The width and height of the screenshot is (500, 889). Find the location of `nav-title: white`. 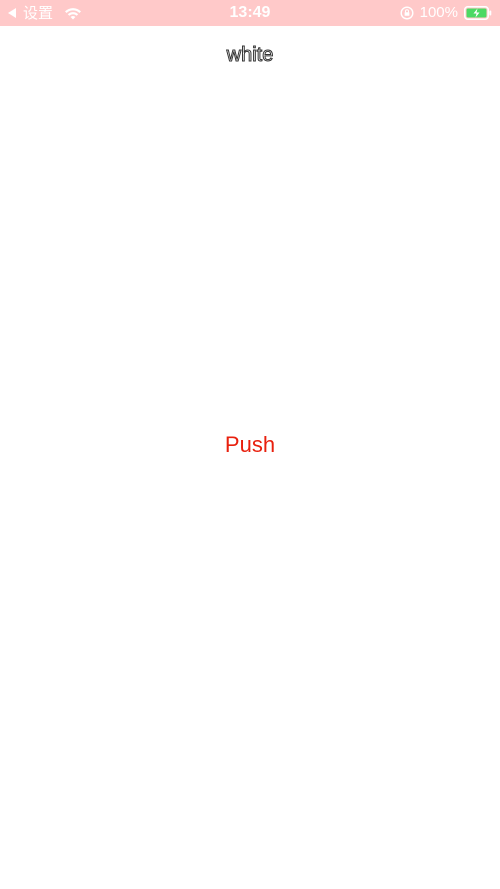

nav-title: white is located at coordinates (250, 55).